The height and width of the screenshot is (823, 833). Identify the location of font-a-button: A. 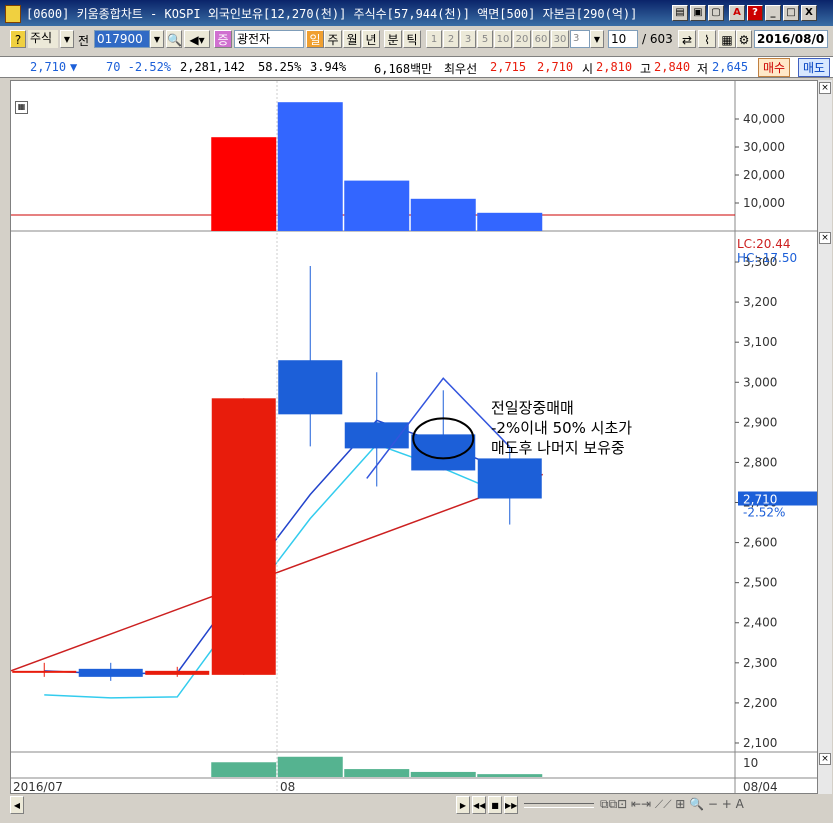
(737, 13).